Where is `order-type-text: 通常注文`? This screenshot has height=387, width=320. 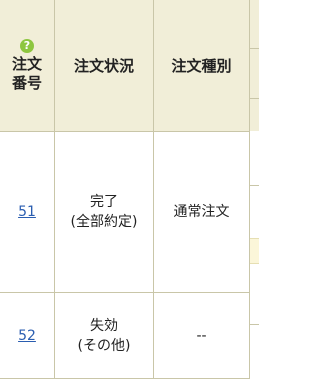
order-type-text: 通常注文 is located at coordinates (201, 212).